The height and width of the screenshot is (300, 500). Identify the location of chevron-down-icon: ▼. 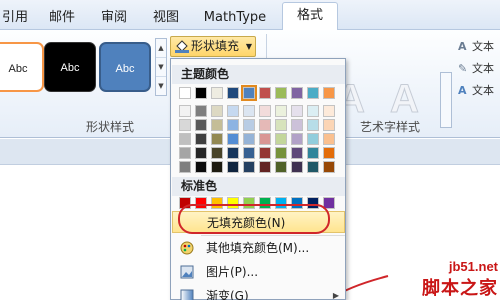
(248, 46).